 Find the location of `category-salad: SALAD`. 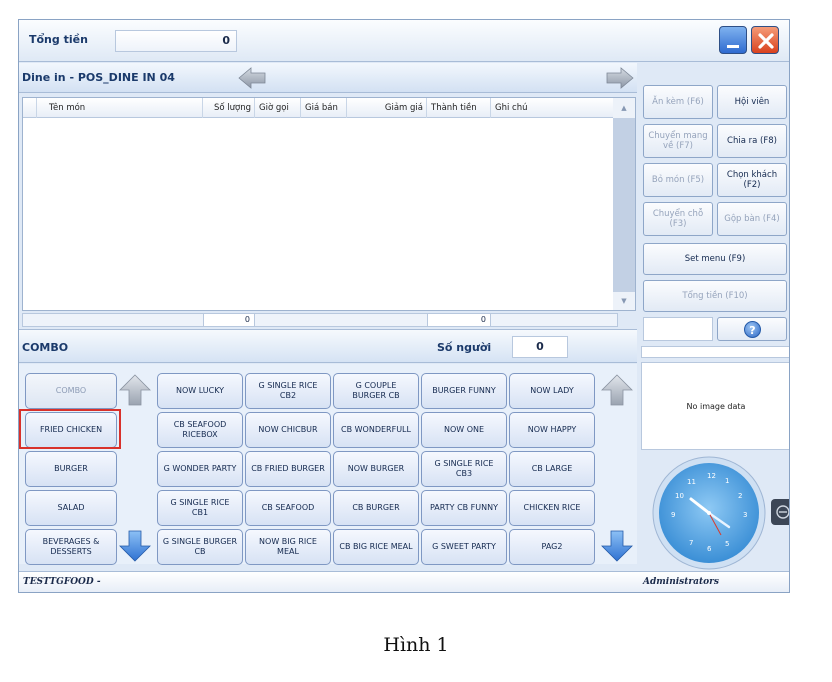

category-salad: SALAD is located at coordinates (71, 508).